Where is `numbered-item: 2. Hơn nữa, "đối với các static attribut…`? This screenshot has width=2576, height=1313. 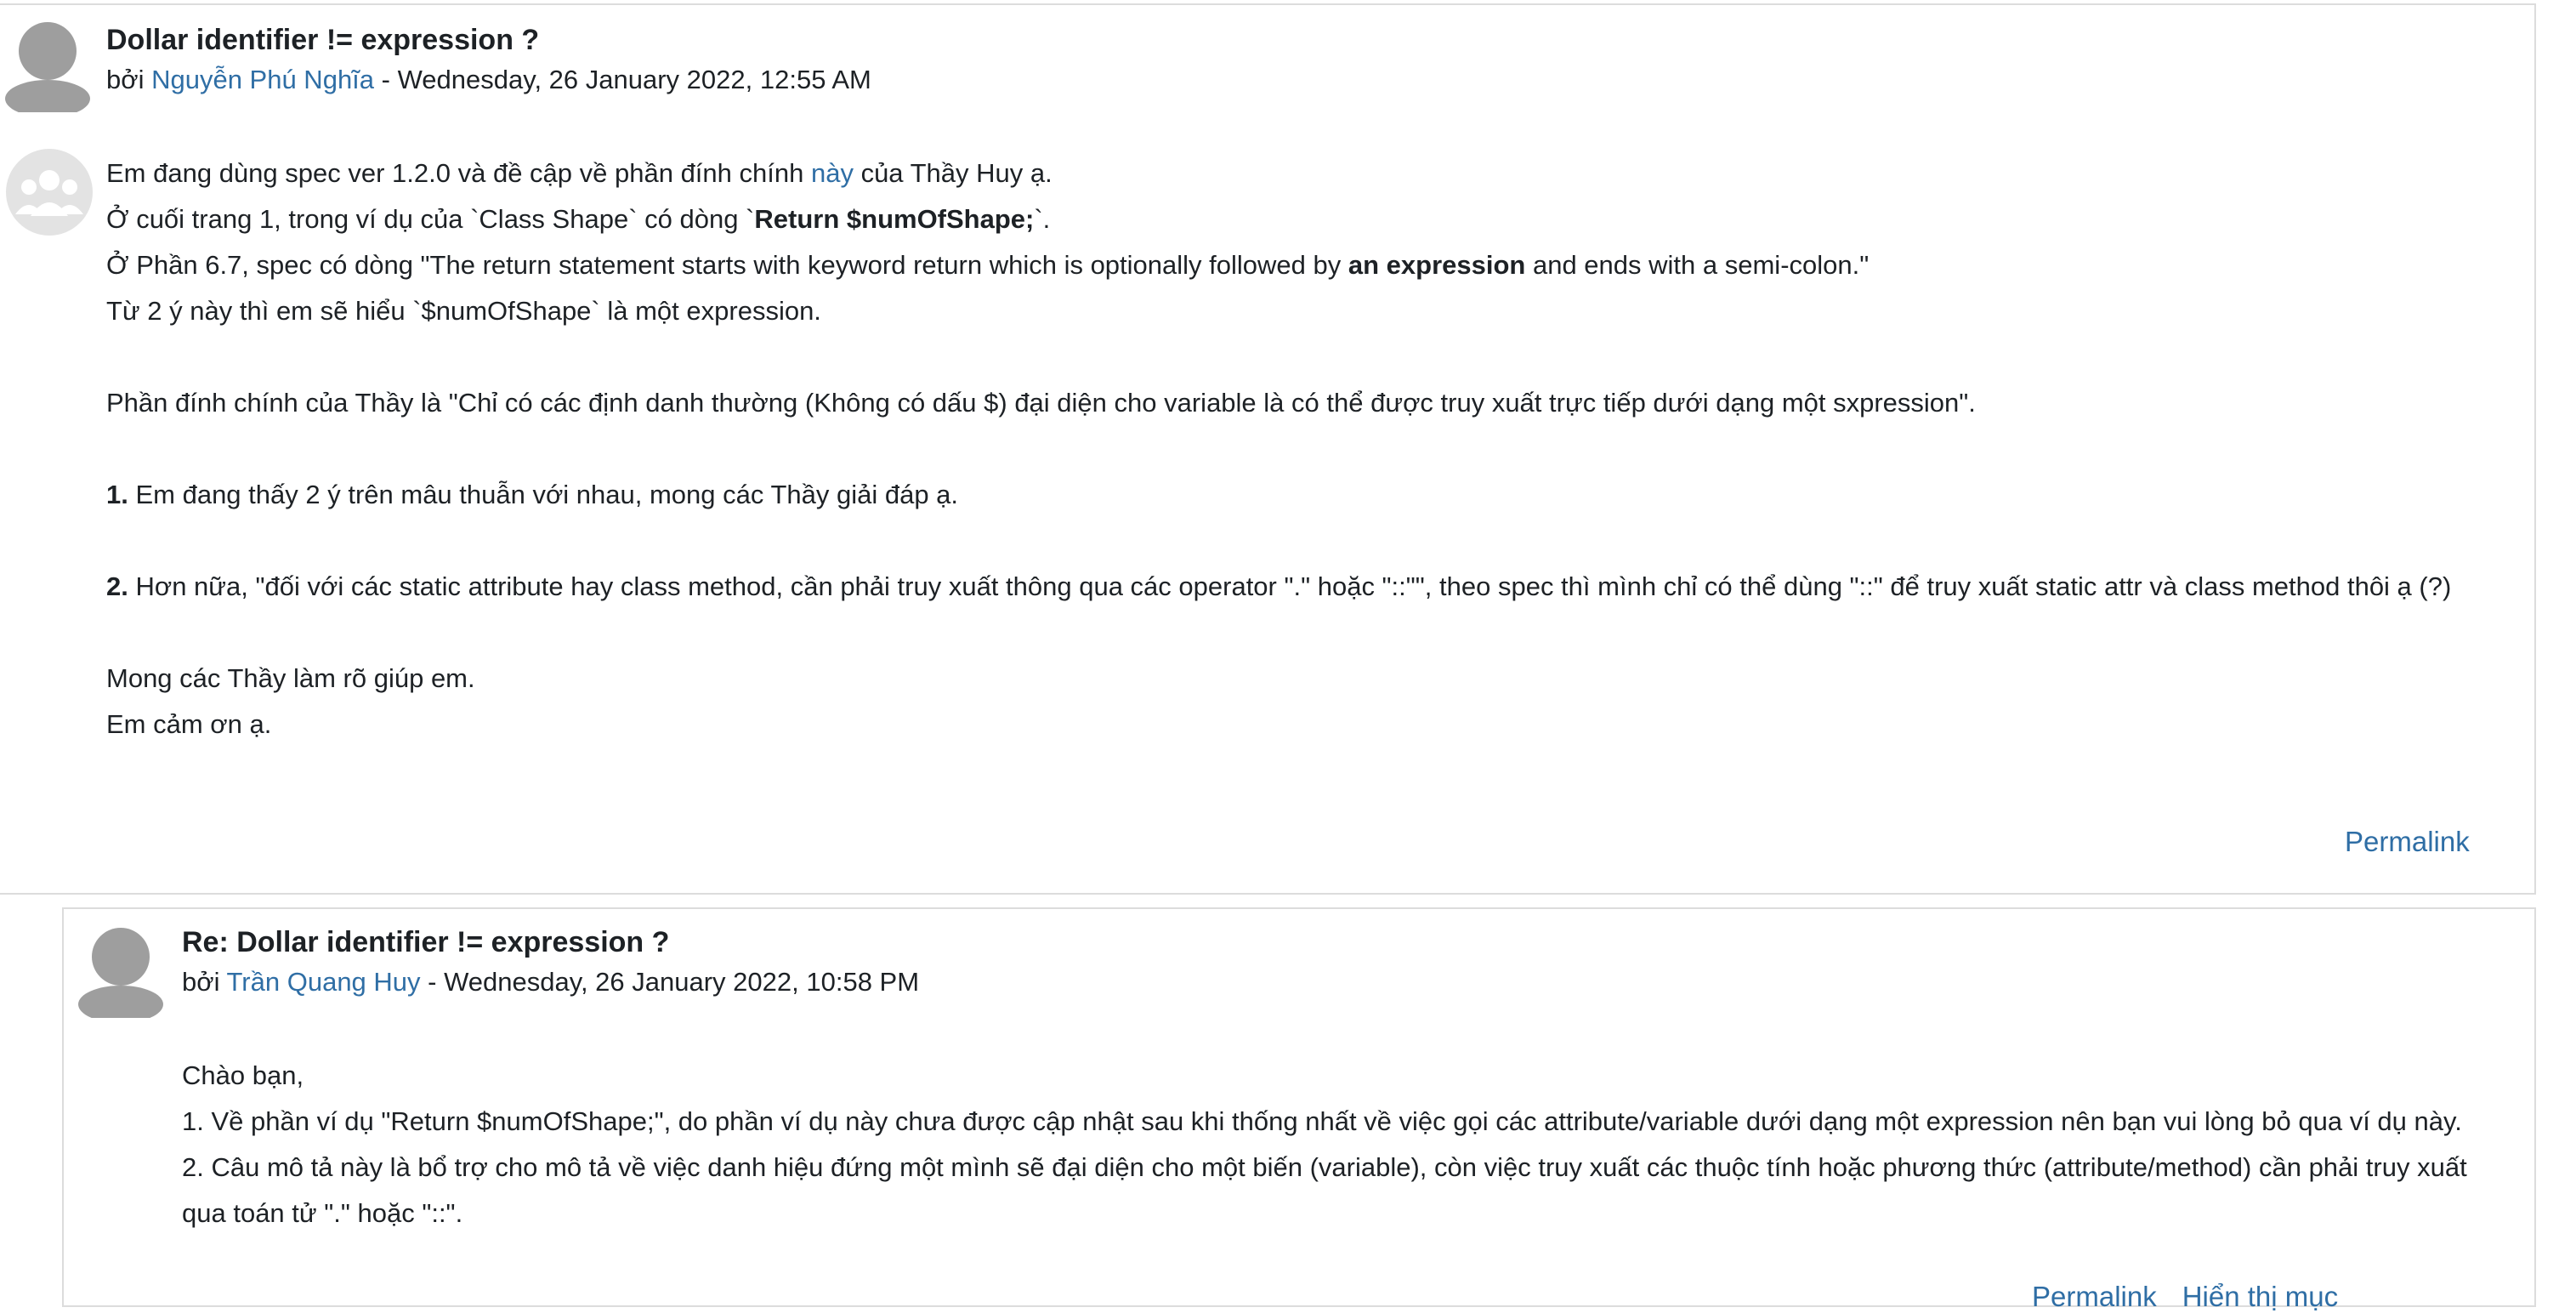 numbered-item: 2. Hơn nữa, "đối với các static attribut… is located at coordinates (1279, 586).